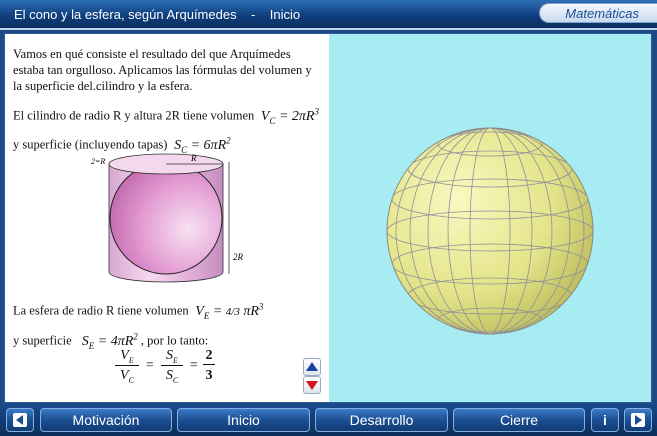 This screenshot has width=657, height=436. Describe the element at coordinates (98, 161) in the screenshot. I see `diameter-label: 2=R` at that location.